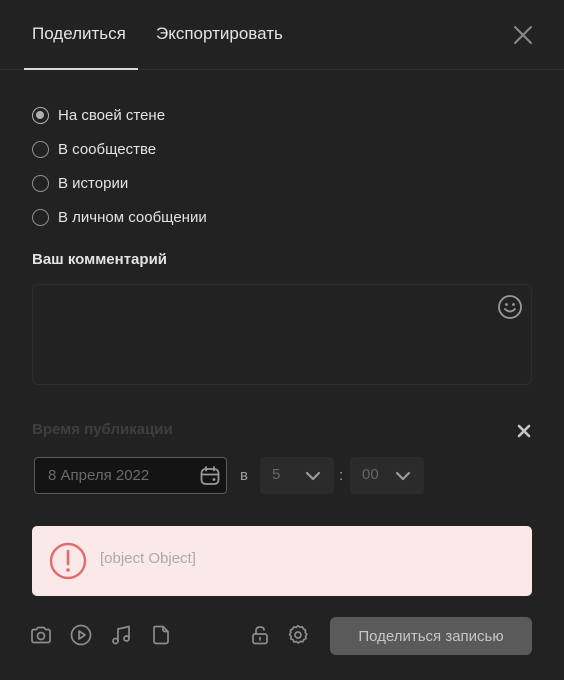 This screenshot has width=564, height=680. I want to click on active-tab-indicator, so click(81, 69).